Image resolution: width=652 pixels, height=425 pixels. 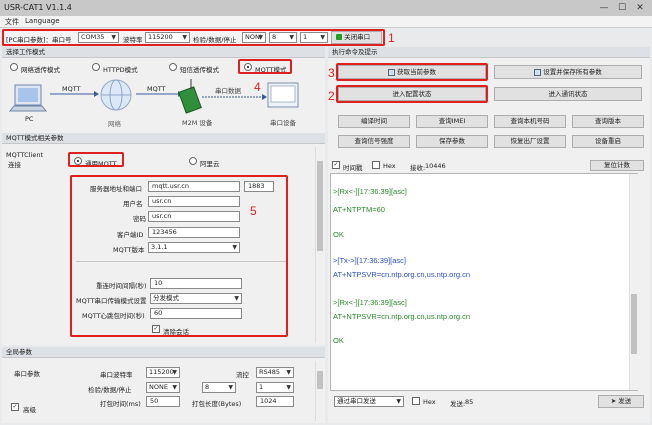 I want to click on radio-httpd, so click(x=96, y=67).